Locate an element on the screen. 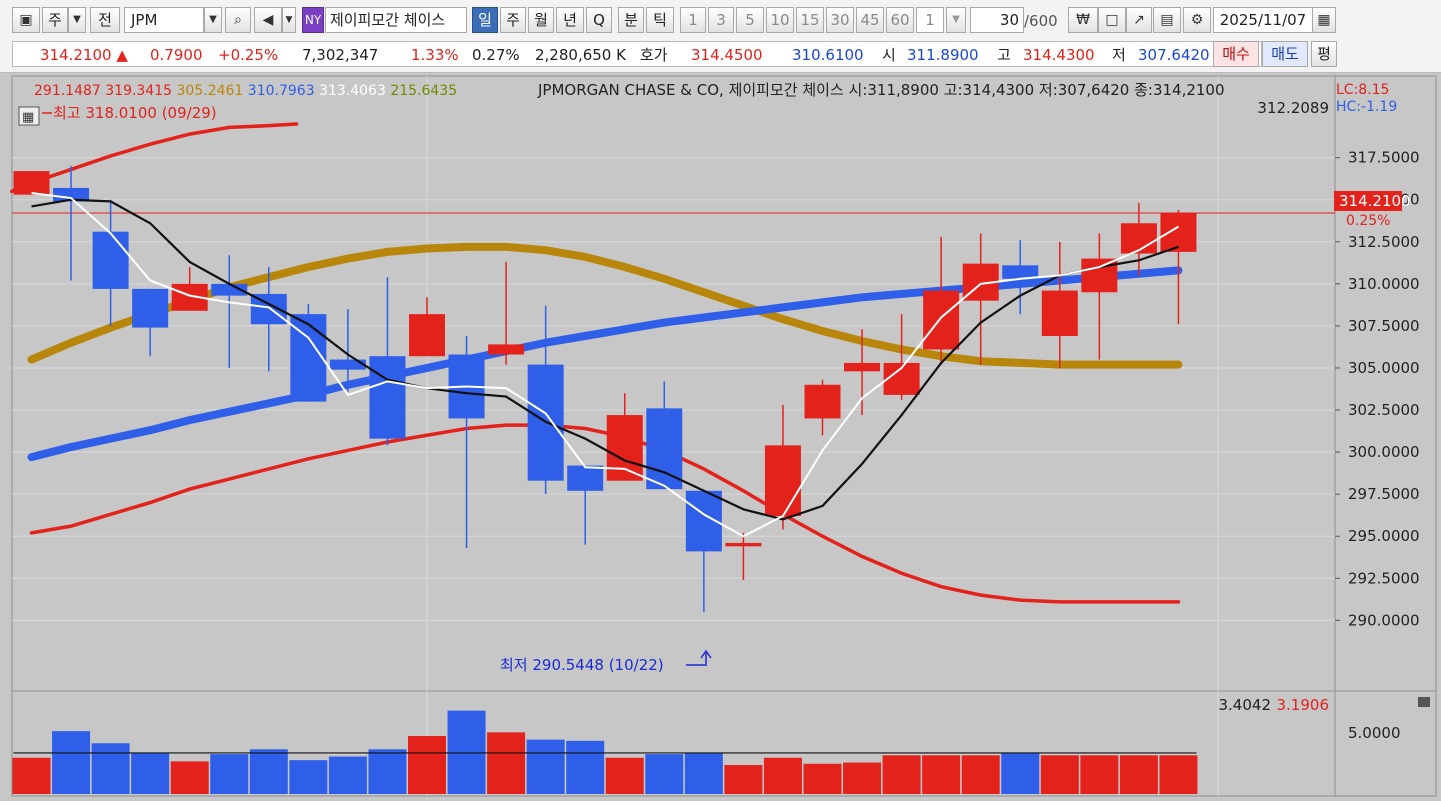 The height and width of the screenshot is (805, 1441). won-icon: ₩ is located at coordinates (1083, 20).